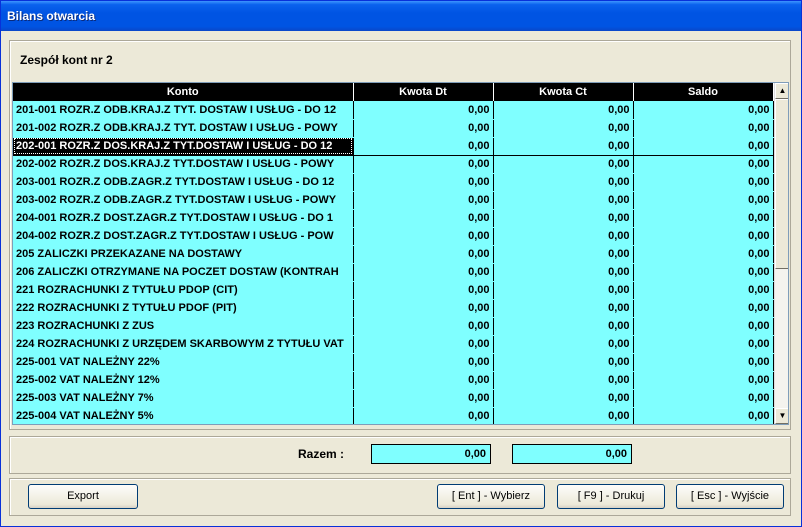 Image resolution: width=802 pixels, height=527 pixels. I want to click on scroll-up-button: ▲, so click(781, 91).